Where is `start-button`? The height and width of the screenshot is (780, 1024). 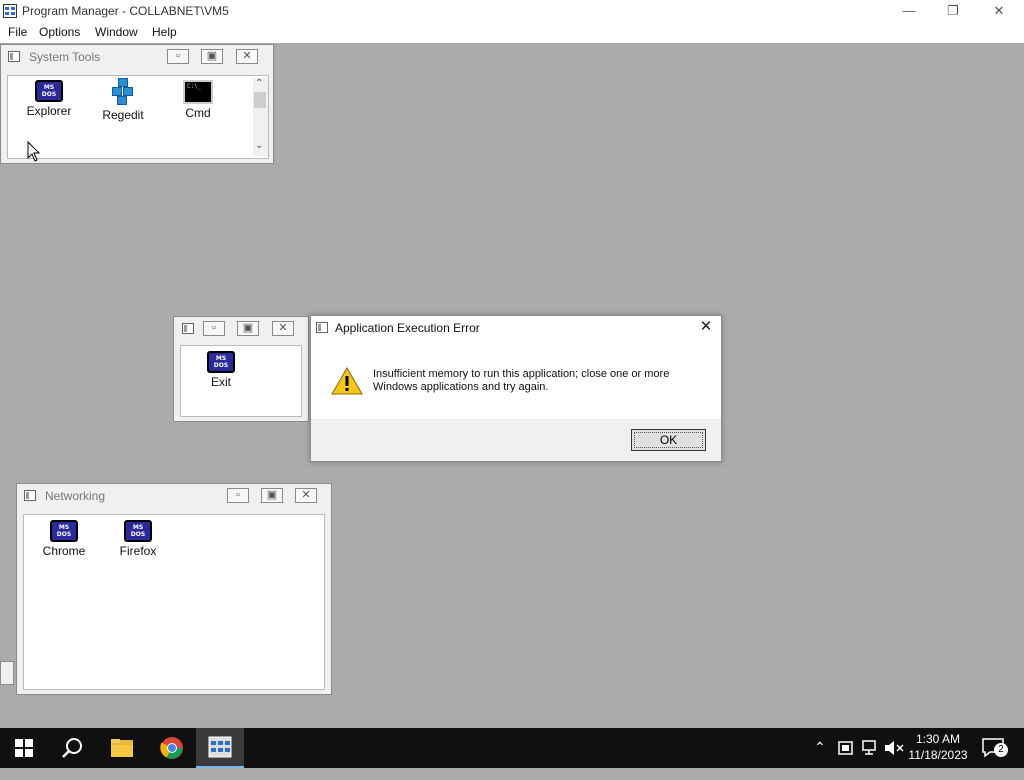 start-button is located at coordinates (24, 748).